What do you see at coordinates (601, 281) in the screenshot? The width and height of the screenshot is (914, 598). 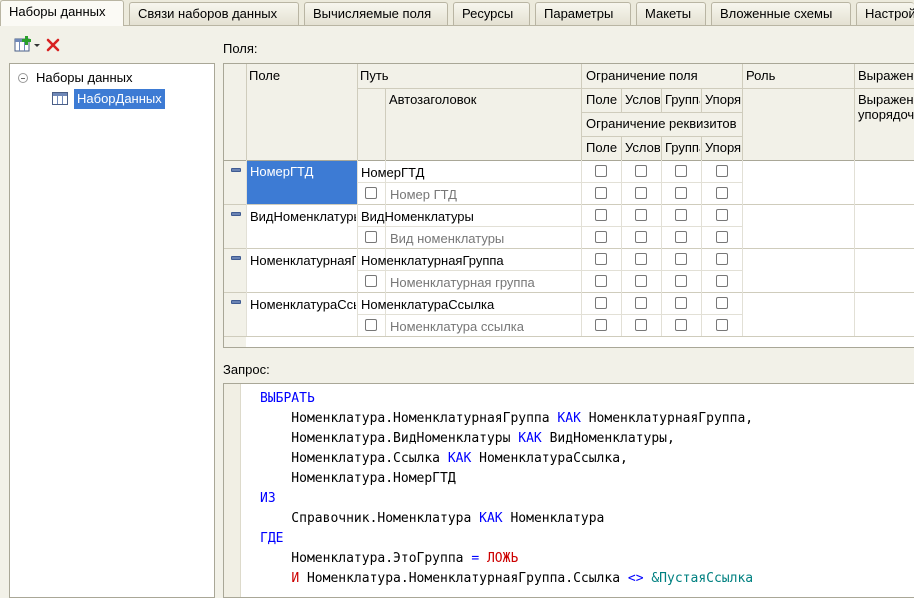 I see `checkbox-row3-ar-field` at bounding box center [601, 281].